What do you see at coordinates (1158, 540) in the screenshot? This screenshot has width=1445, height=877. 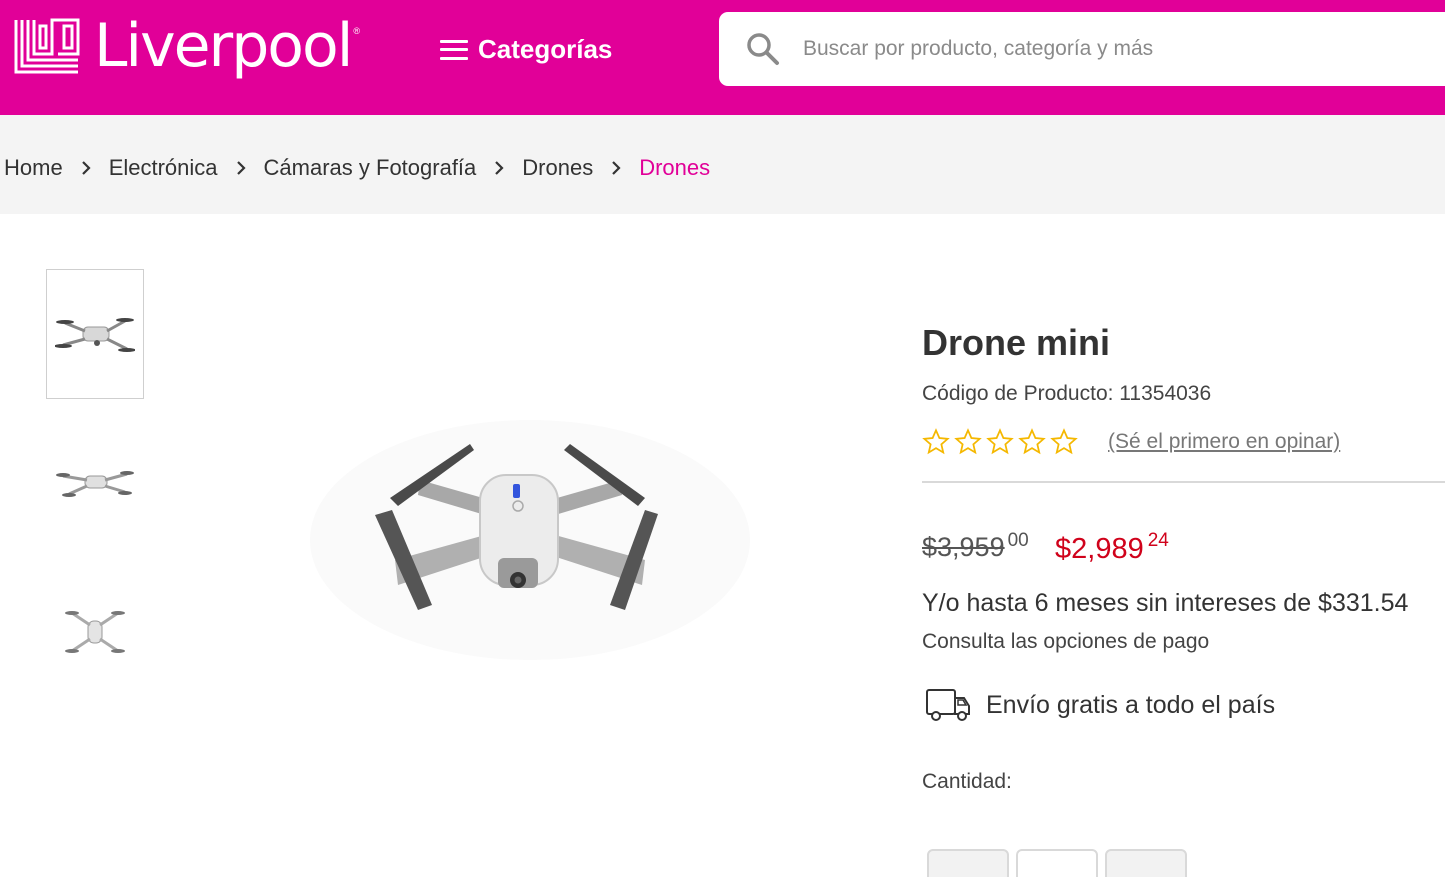 I see `sale-price-cents: 24` at bounding box center [1158, 540].